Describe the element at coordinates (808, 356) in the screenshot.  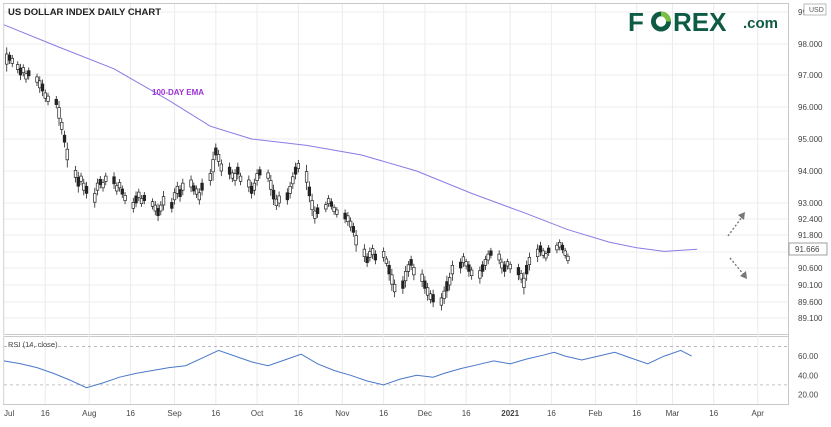
I see `rsi-y-tick-label: 60.00` at that location.